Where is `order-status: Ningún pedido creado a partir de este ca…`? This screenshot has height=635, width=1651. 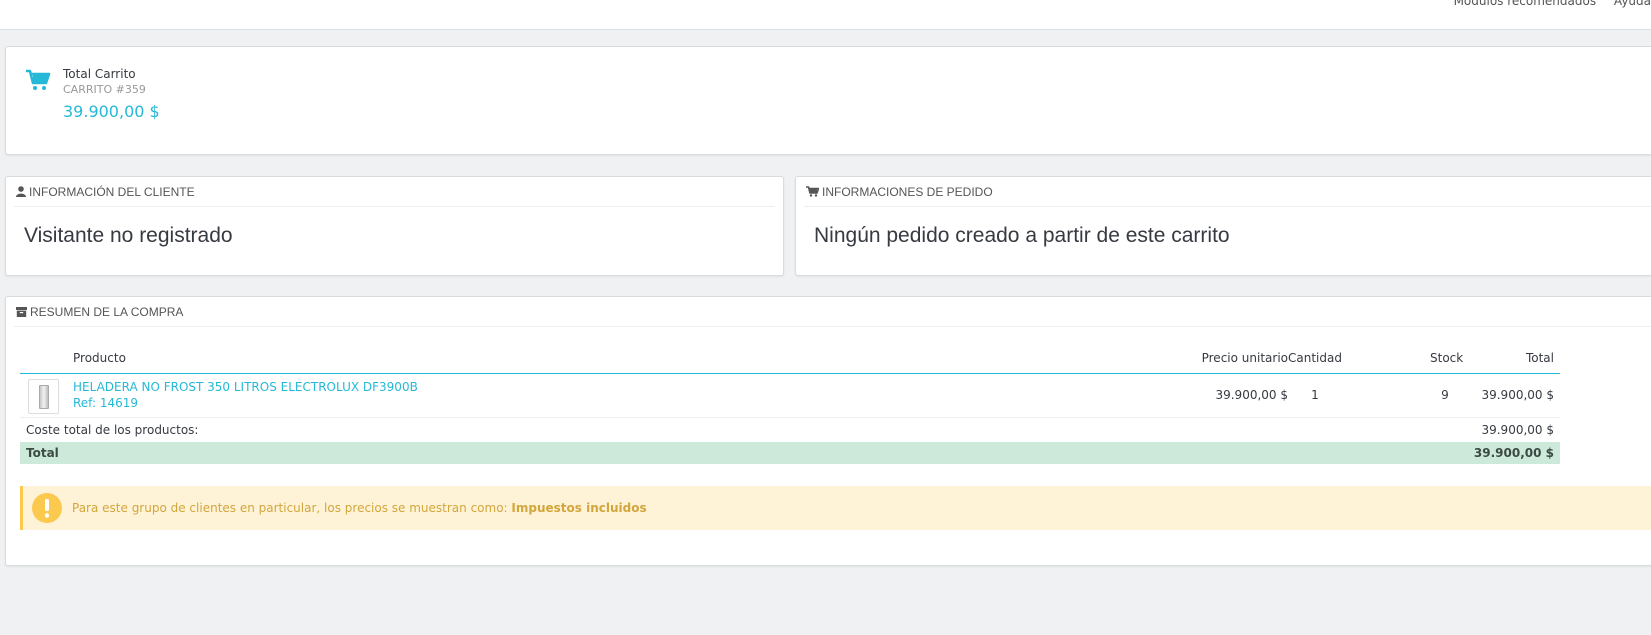
order-status: Ningún pedido creado a partir de este ca… is located at coordinates (1022, 235).